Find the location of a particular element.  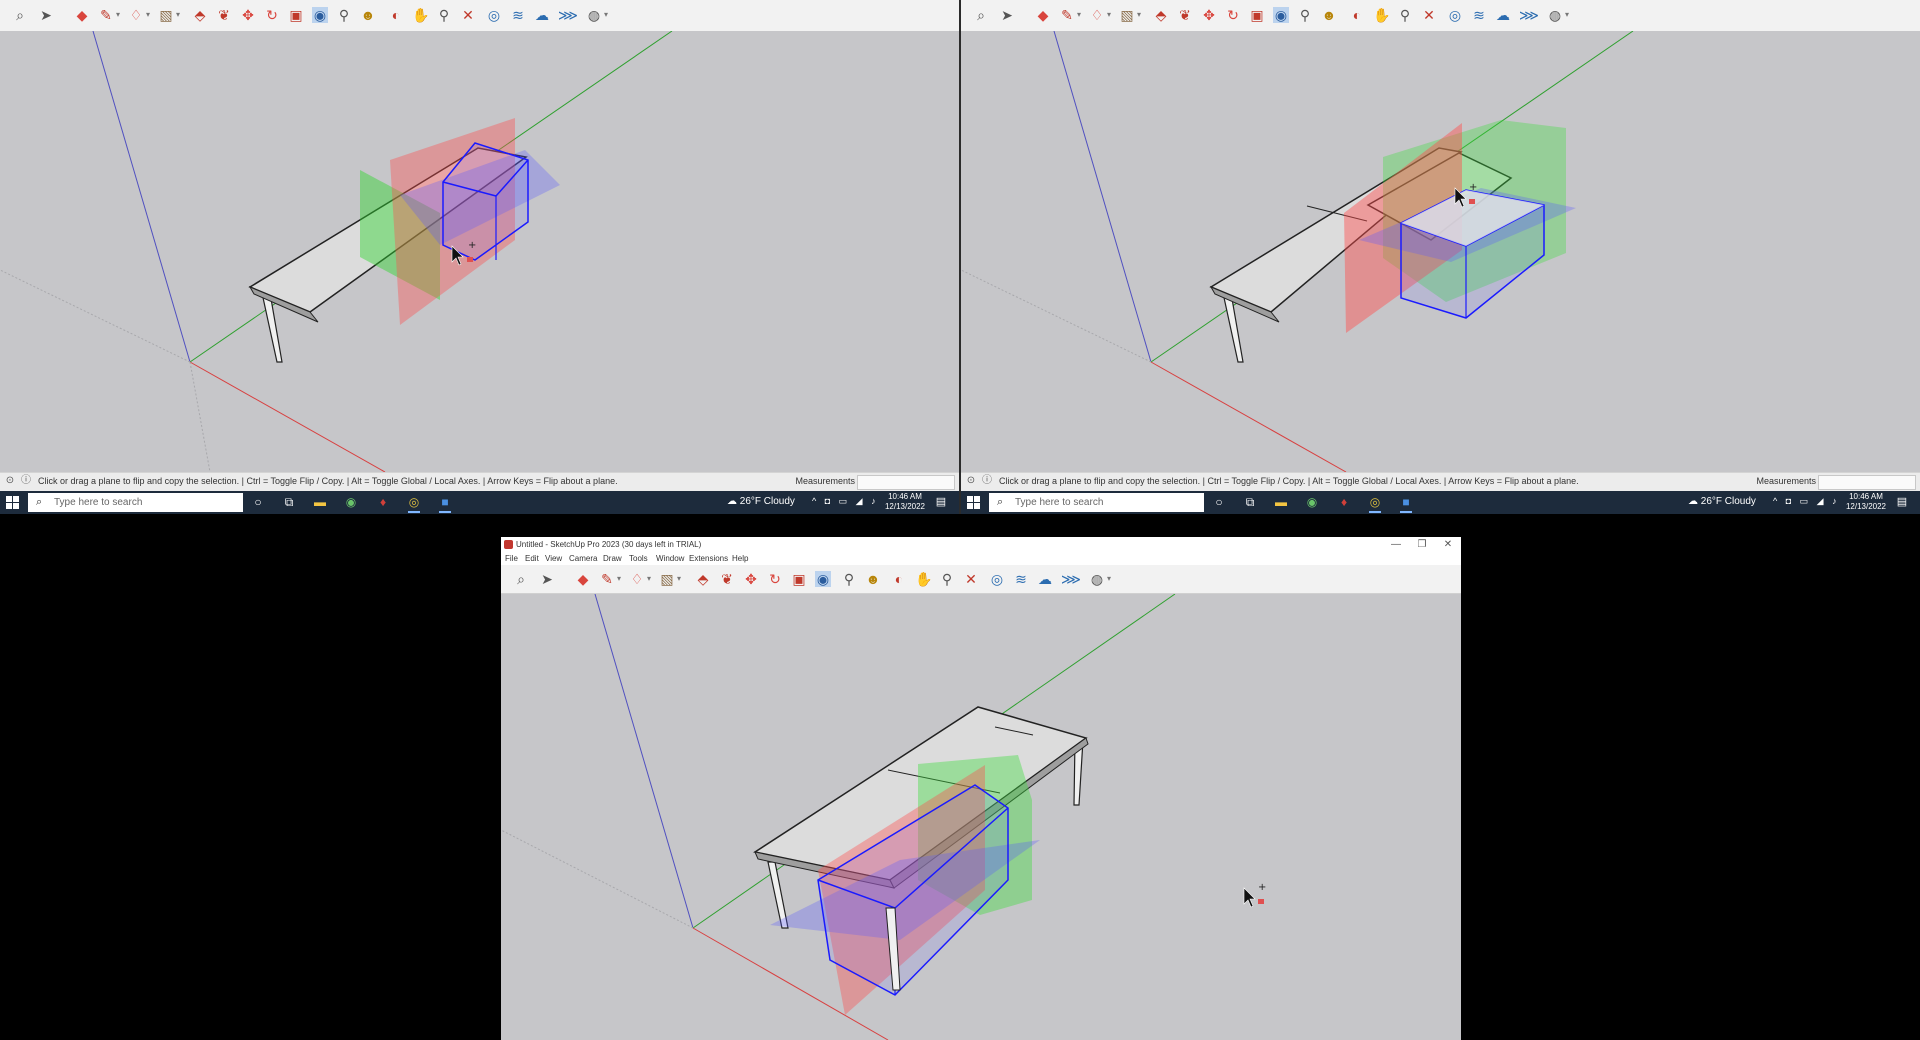

zoom-extents-icon: ✕ is located at coordinates (468, 15).